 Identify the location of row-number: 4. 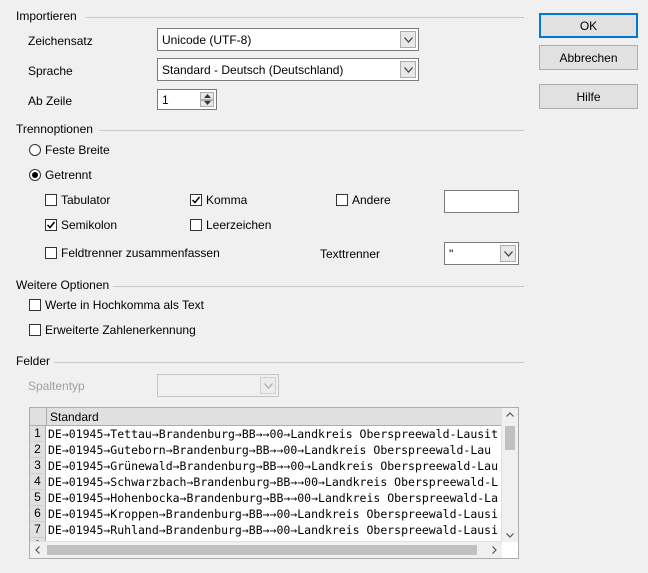
(38, 482).